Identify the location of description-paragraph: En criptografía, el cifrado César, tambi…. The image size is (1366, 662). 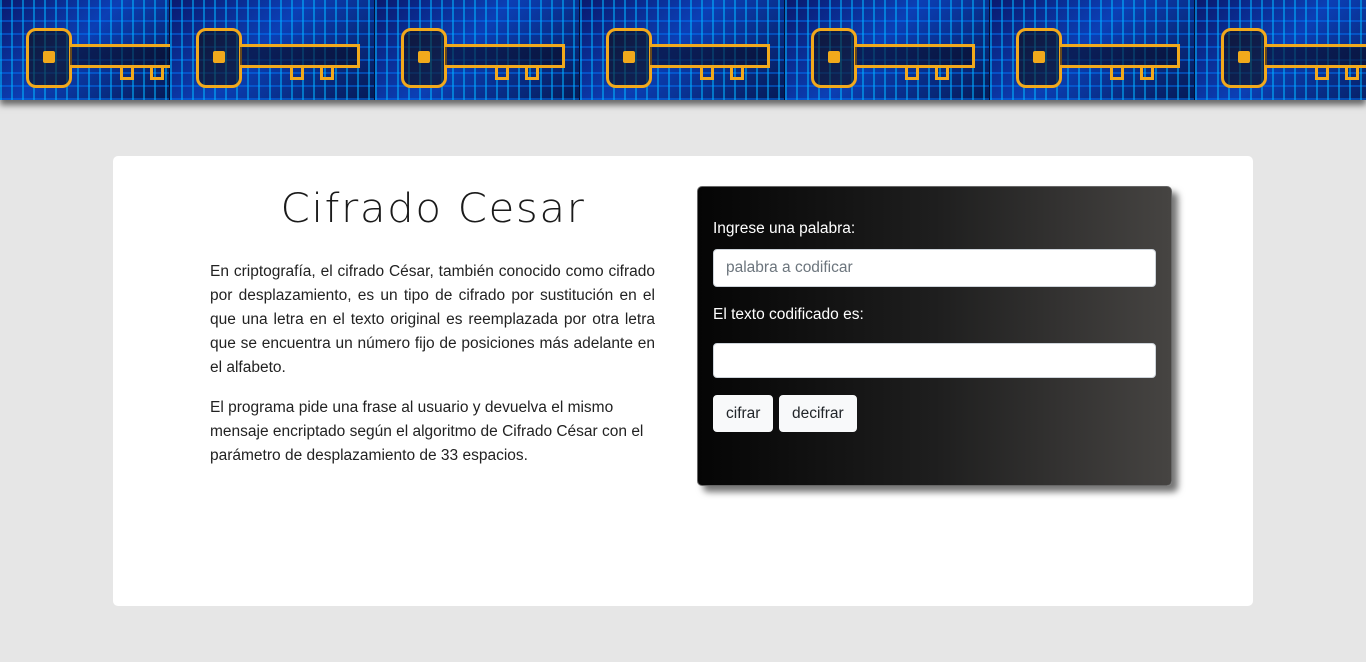
(432, 319).